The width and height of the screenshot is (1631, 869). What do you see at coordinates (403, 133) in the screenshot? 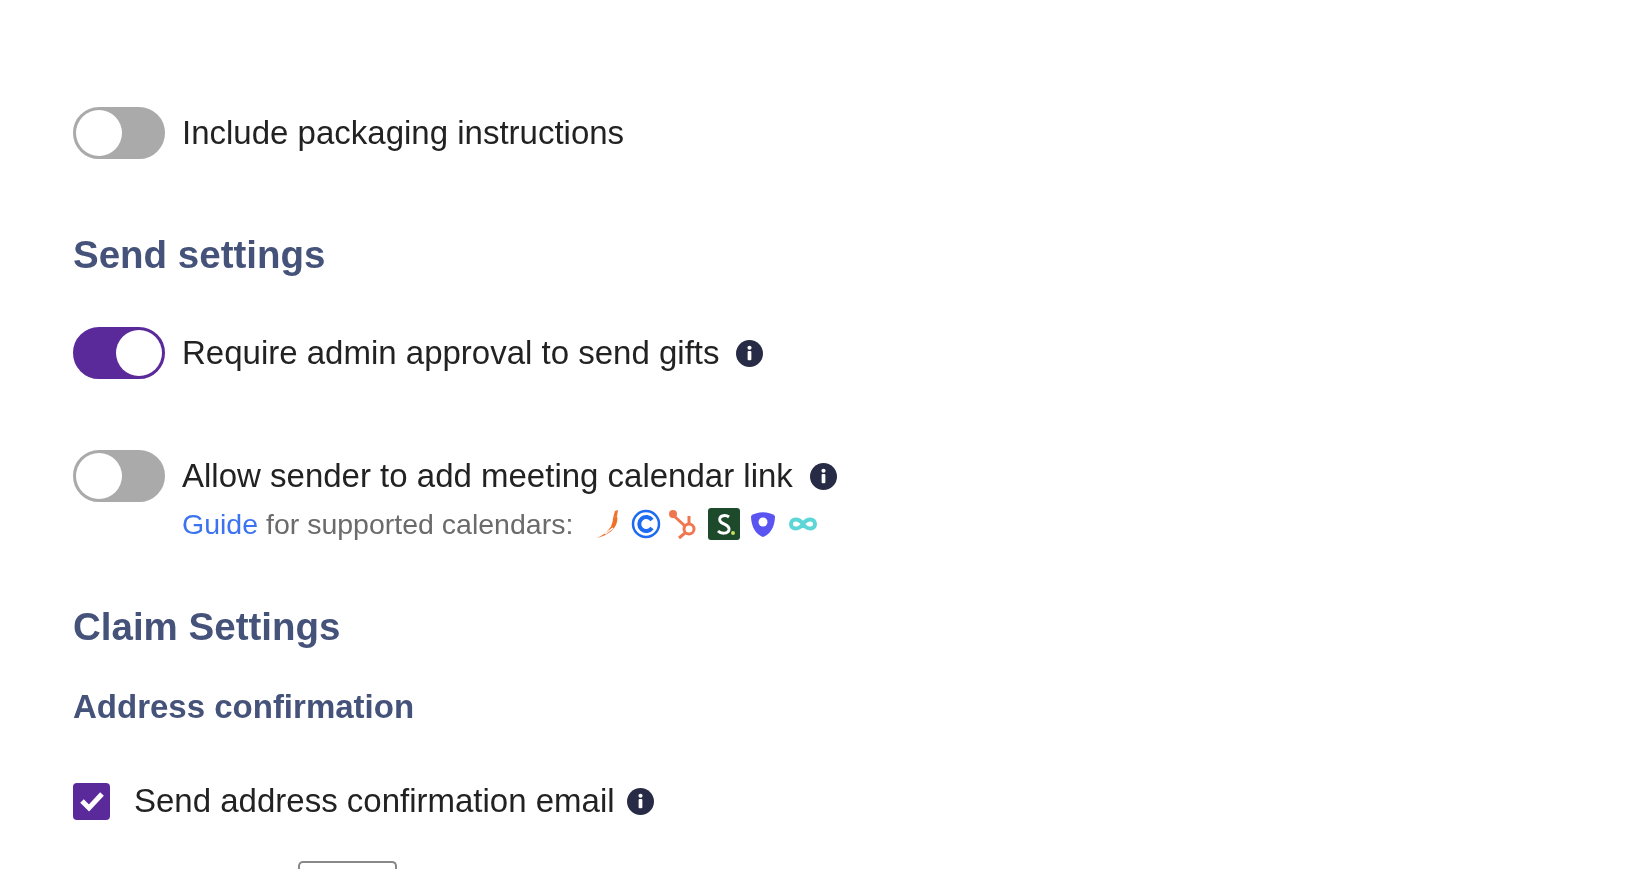
I see `toggle-label: Include packaging instructions` at bounding box center [403, 133].